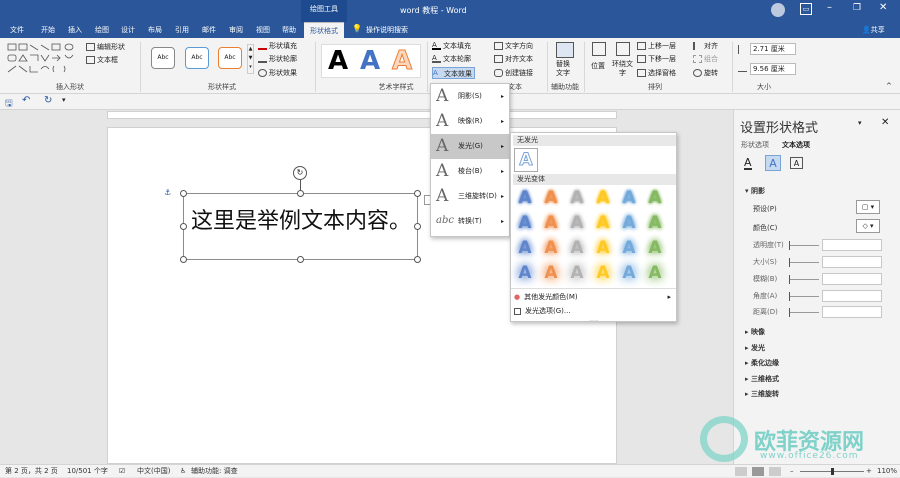 Image resolution: width=900 pixels, height=478 pixels. I want to click on width-input: 9.56 厘米, so click(773, 69).